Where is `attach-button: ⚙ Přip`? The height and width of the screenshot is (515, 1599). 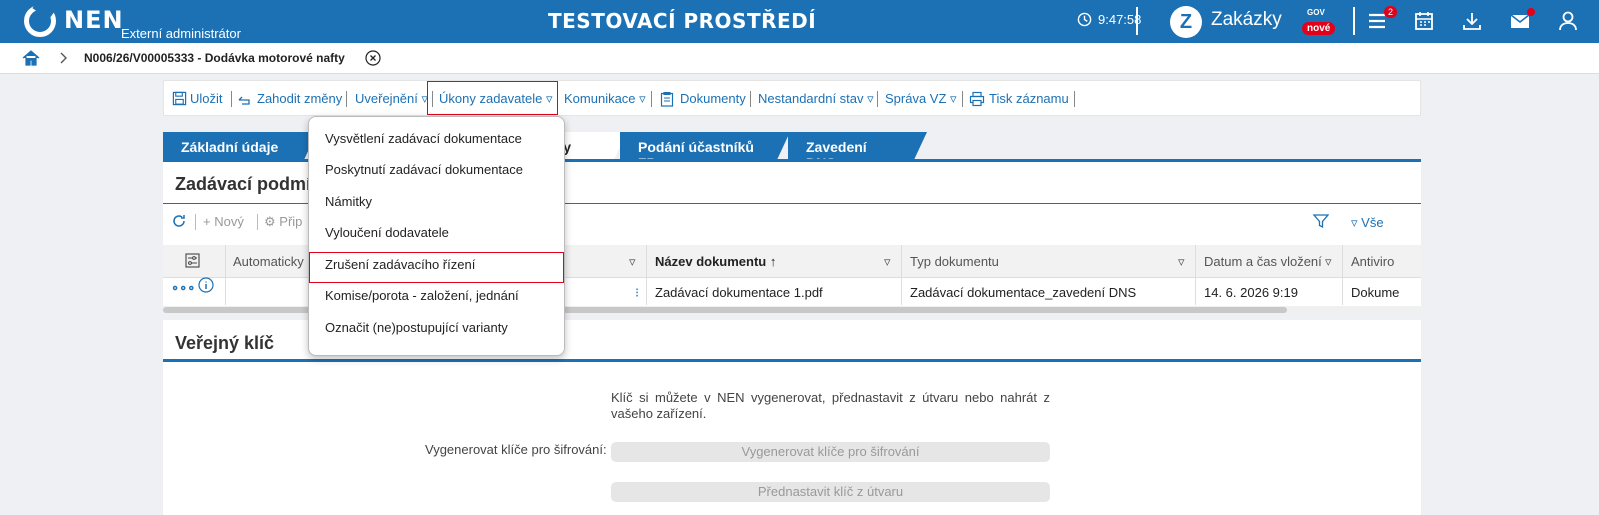
attach-button: ⚙ Přip is located at coordinates (283, 222).